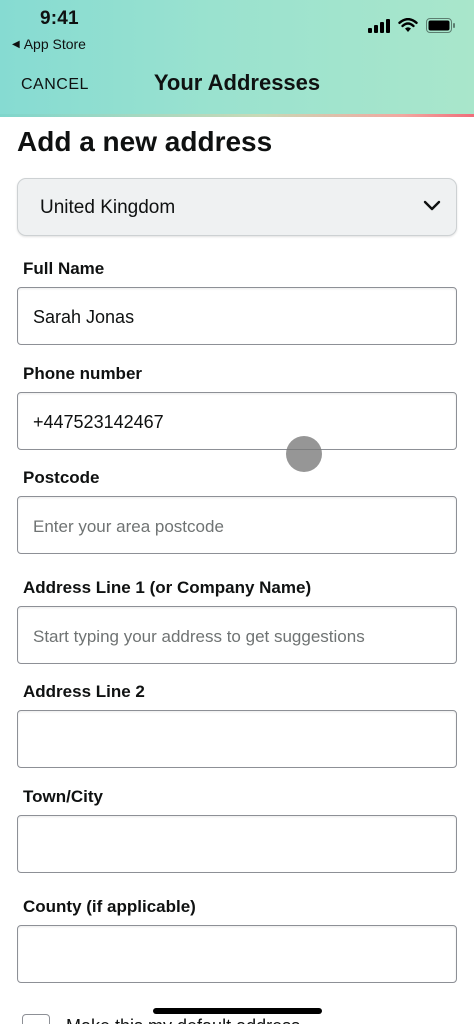 The height and width of the screenshot is (1024, 474). Describe the element at coordinates (98, 422) in the screenshot. I see `phone-value: +447523142467` at that location.